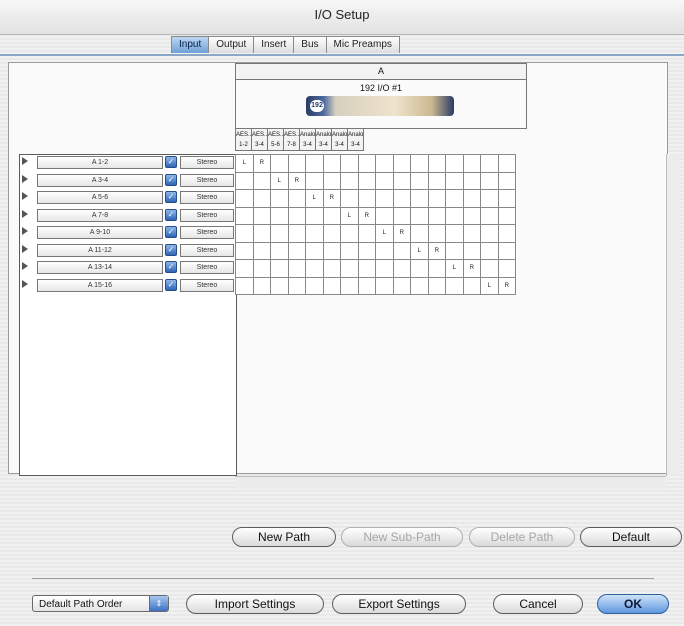 The image size is (684, 626). Describe the element at coordinates (127, 232) in the screenshot. I see `path-row: A 9-10 ✓ Stereo` at that location.